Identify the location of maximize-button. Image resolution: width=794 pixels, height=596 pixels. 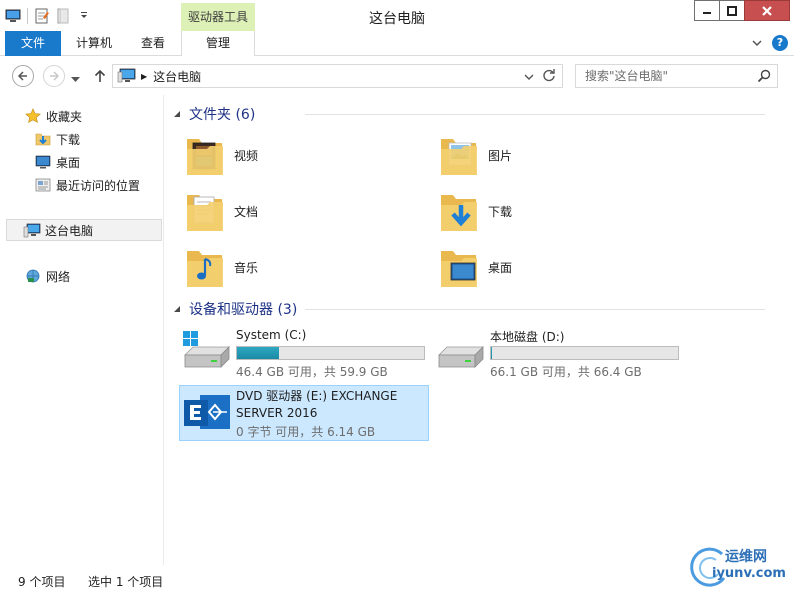
(732, 10).